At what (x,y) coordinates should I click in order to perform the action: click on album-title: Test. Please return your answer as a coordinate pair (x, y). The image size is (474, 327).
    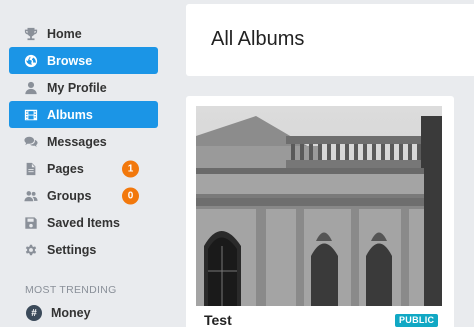
    Looking at the image, I should click on (218, 319).